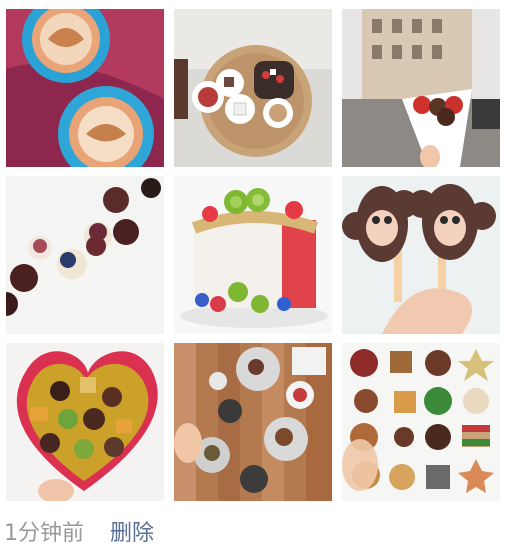  I want to click on photo-chocolate-strawberries-street, so click(421, 88).